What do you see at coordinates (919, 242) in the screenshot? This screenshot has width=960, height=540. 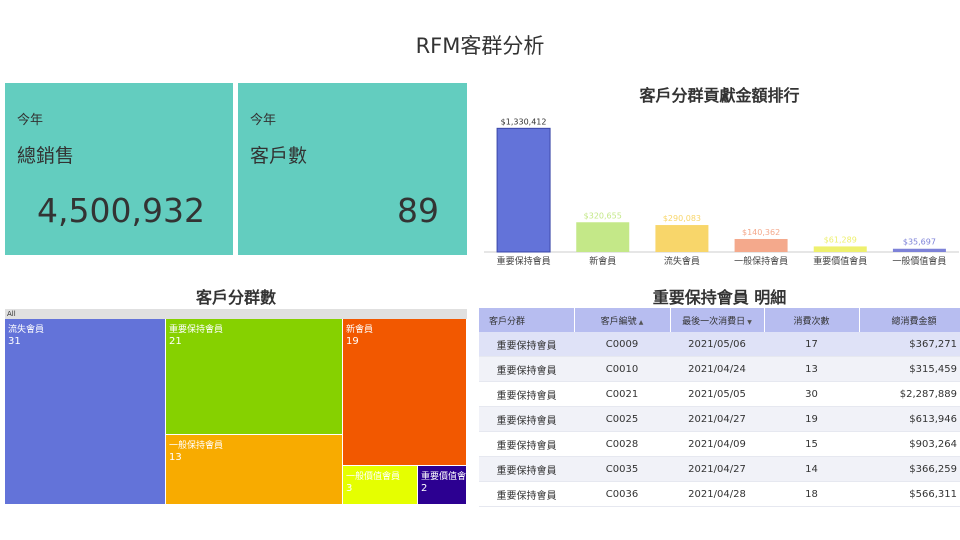 I see `data-label: $35,697` at bounding box center [919, 242].